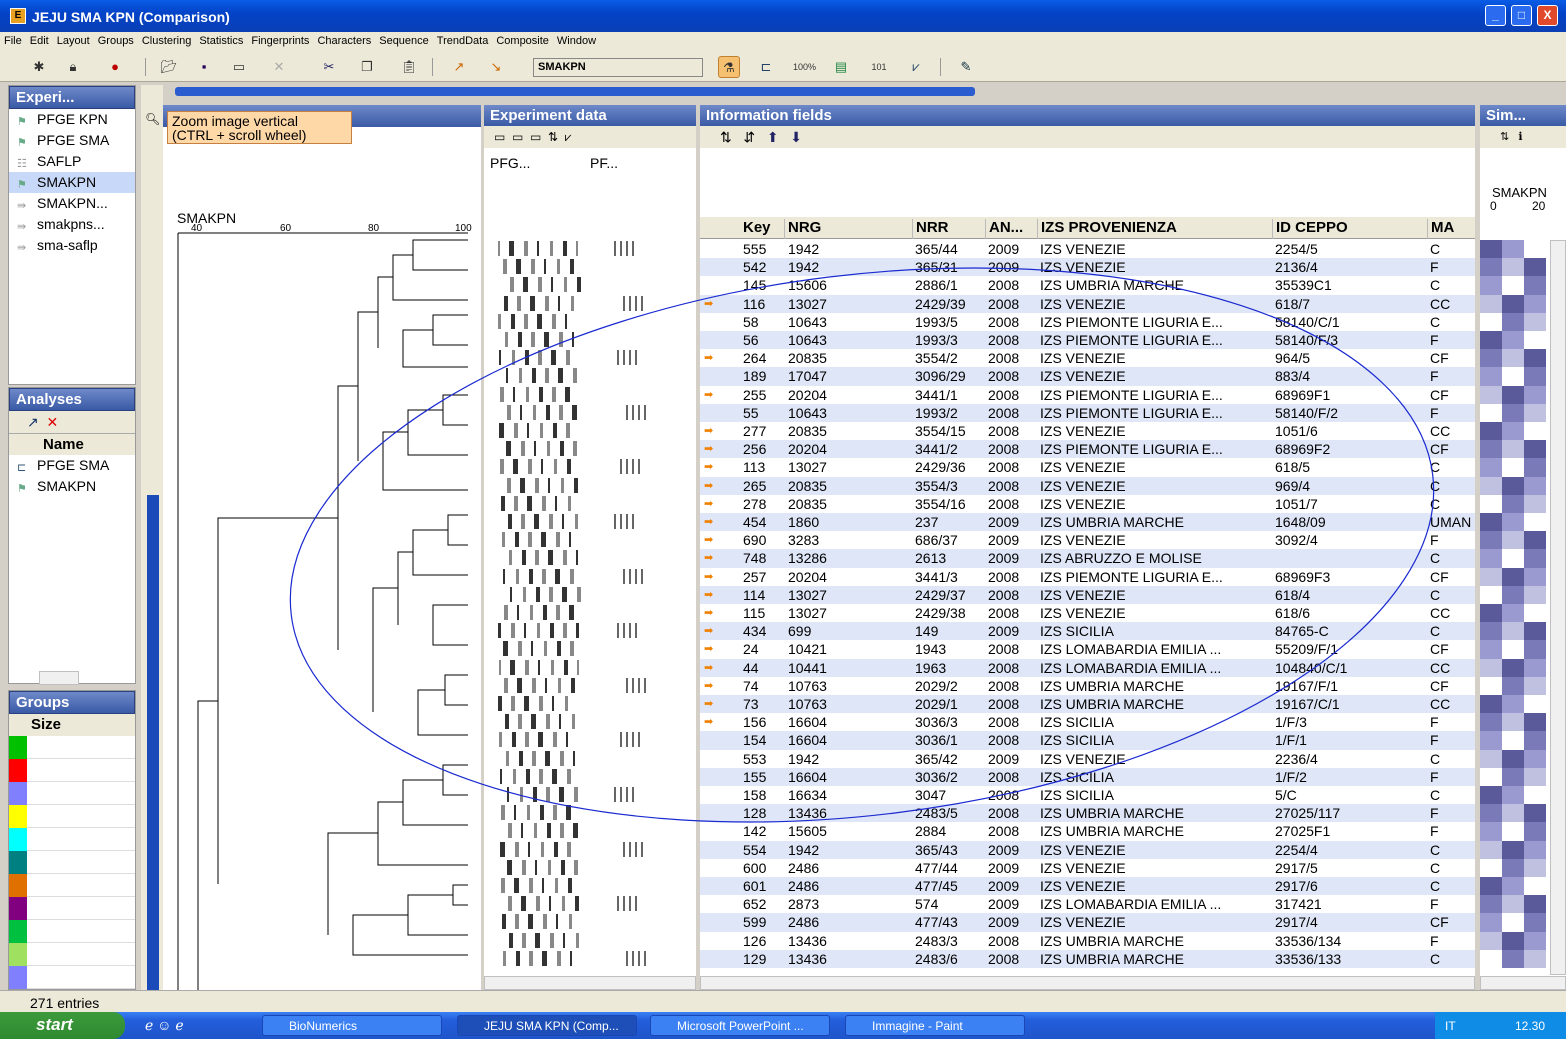  Describe the element at coordinates (33, 422) in the screenshot. I see `arrow-icon: ↗` at that location.